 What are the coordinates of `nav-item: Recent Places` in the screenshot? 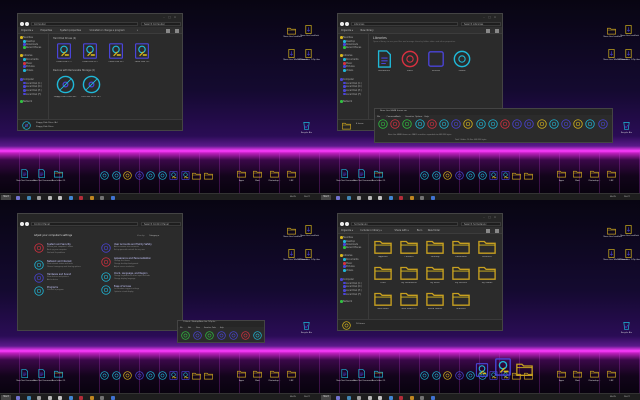 It's located at (352, 247).